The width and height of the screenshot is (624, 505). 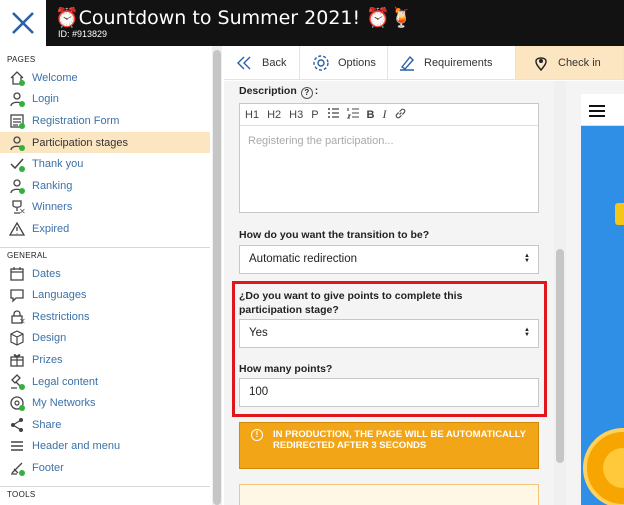 I want to click on sidebar-item-label: Restrictions, so click(x=61, y=316).